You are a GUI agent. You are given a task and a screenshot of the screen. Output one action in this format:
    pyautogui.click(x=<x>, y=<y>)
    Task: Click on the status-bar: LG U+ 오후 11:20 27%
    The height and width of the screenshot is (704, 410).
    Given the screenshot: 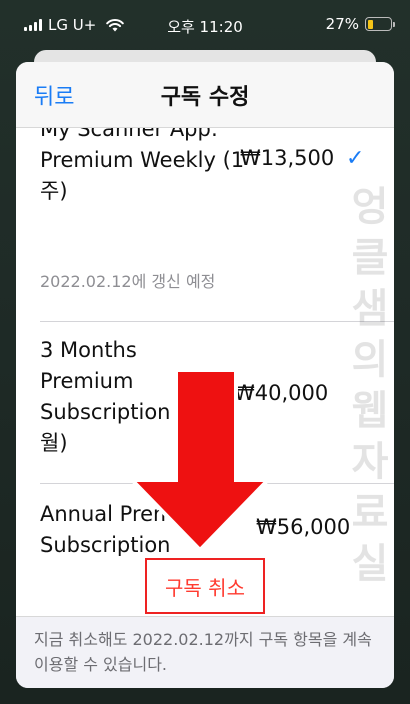 What is the action you would take?
    pyautogui.click(x=205, y=25)
    